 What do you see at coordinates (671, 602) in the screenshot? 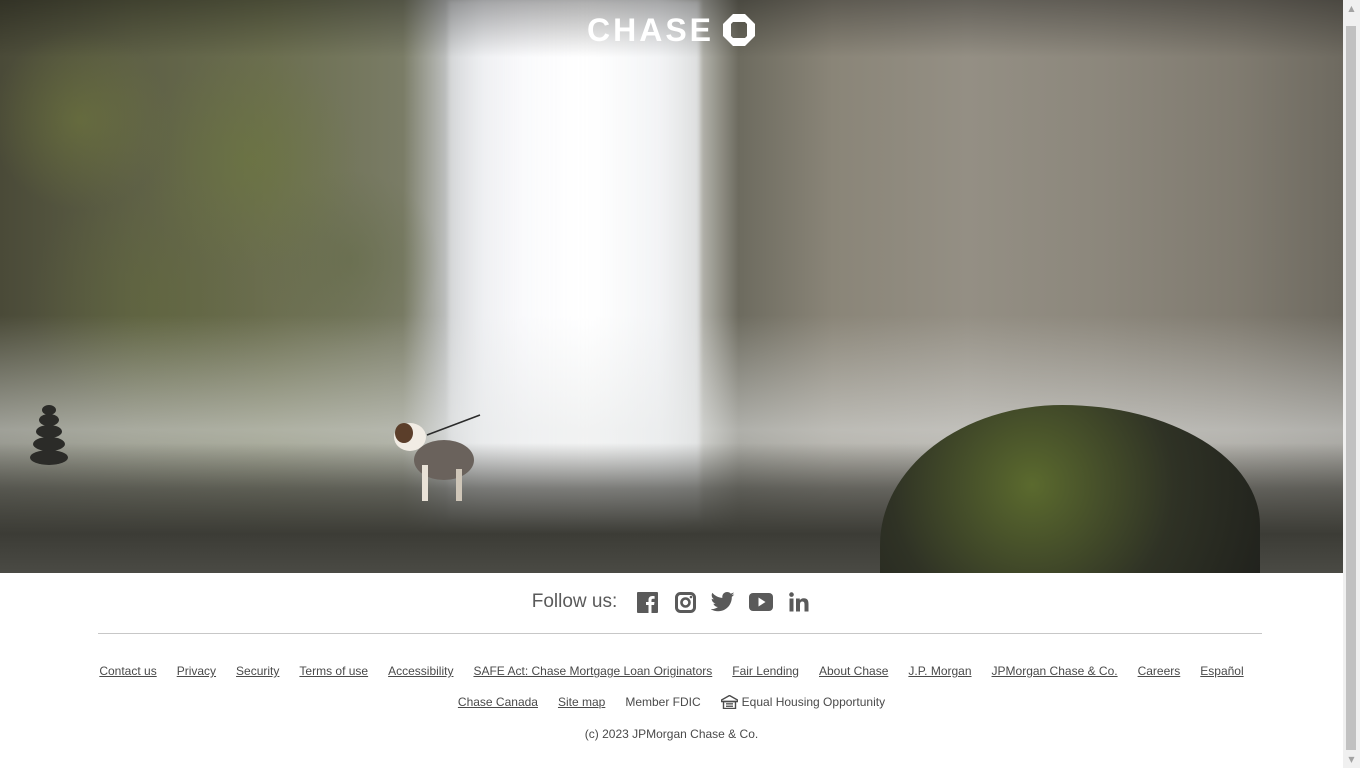
I see `follow-us-bar: Follow us:` at bounding box center [671, 602].